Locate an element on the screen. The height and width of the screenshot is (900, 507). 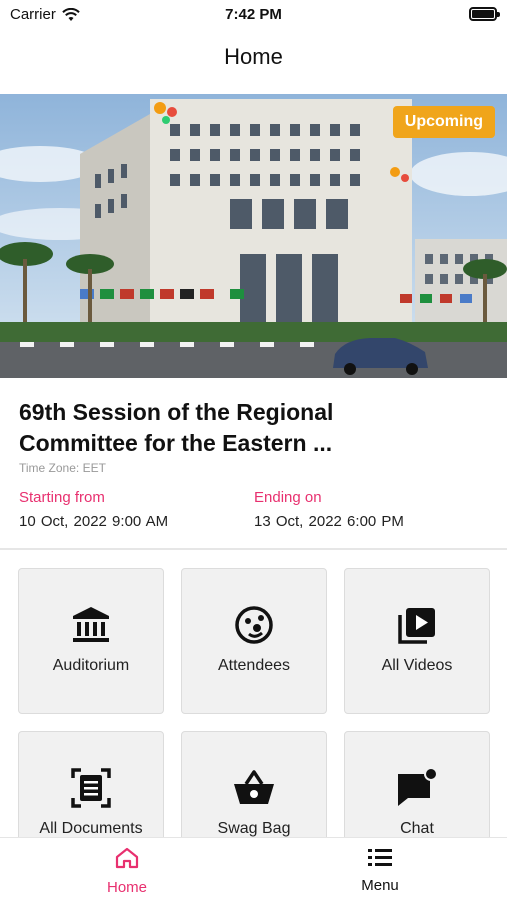
tile-auditorium: Auditorium is located at coordinates (91, 641).